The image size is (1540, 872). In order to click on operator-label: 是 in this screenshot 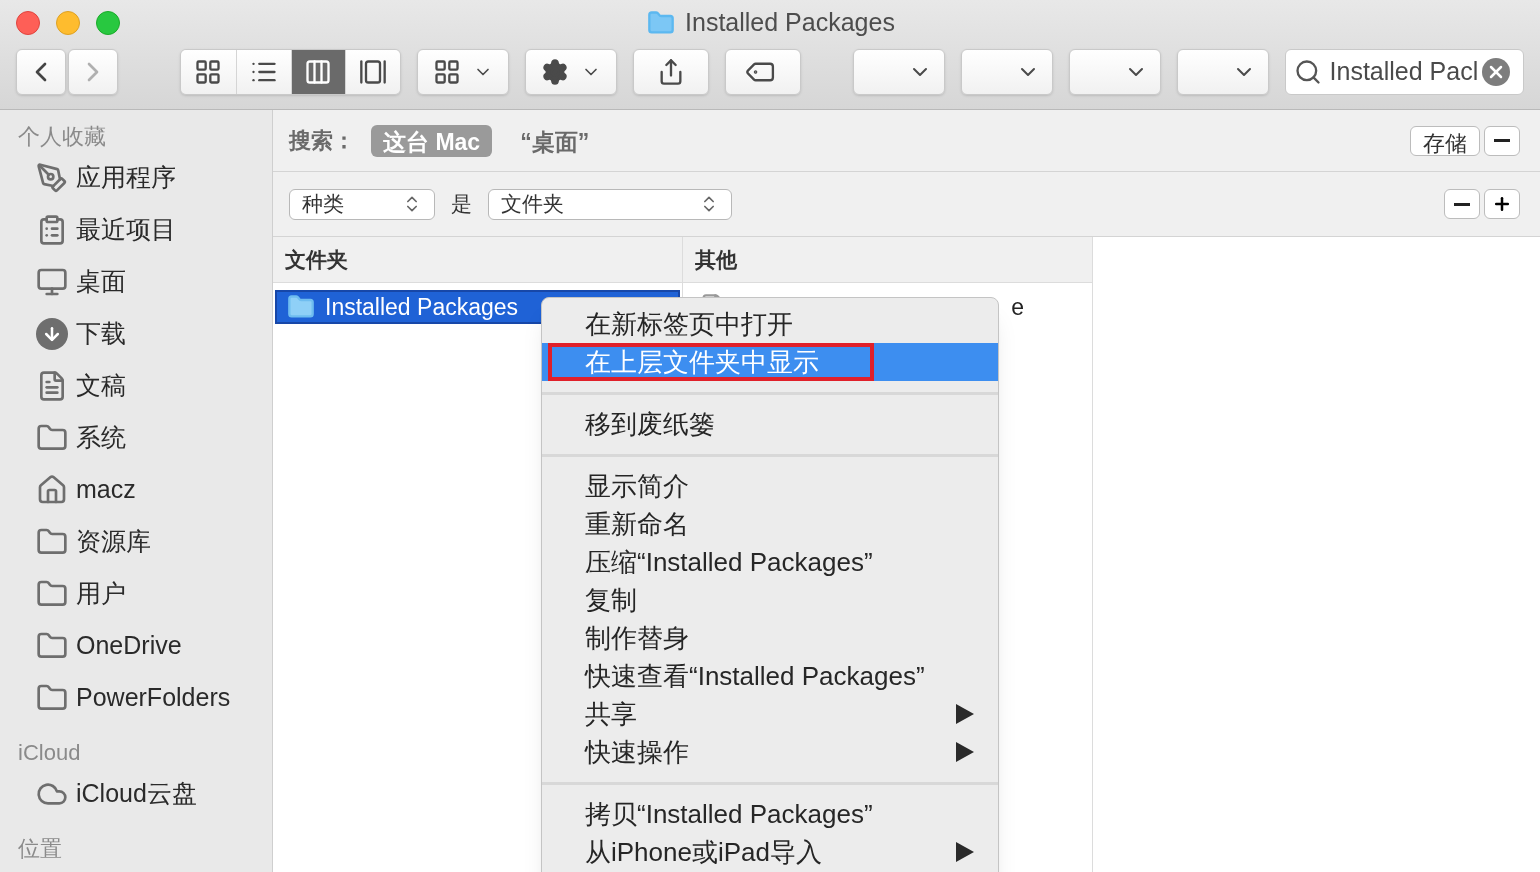, I will do `click(461, 204)`.